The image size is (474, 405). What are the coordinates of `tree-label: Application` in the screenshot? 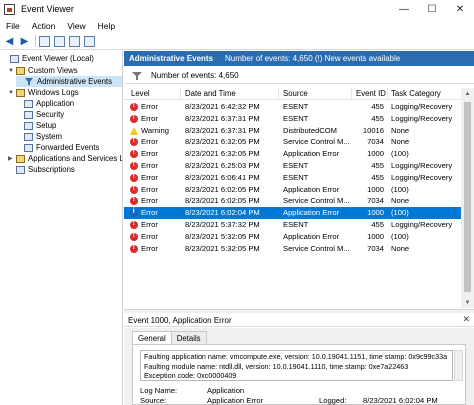 It's located at (55, 103).